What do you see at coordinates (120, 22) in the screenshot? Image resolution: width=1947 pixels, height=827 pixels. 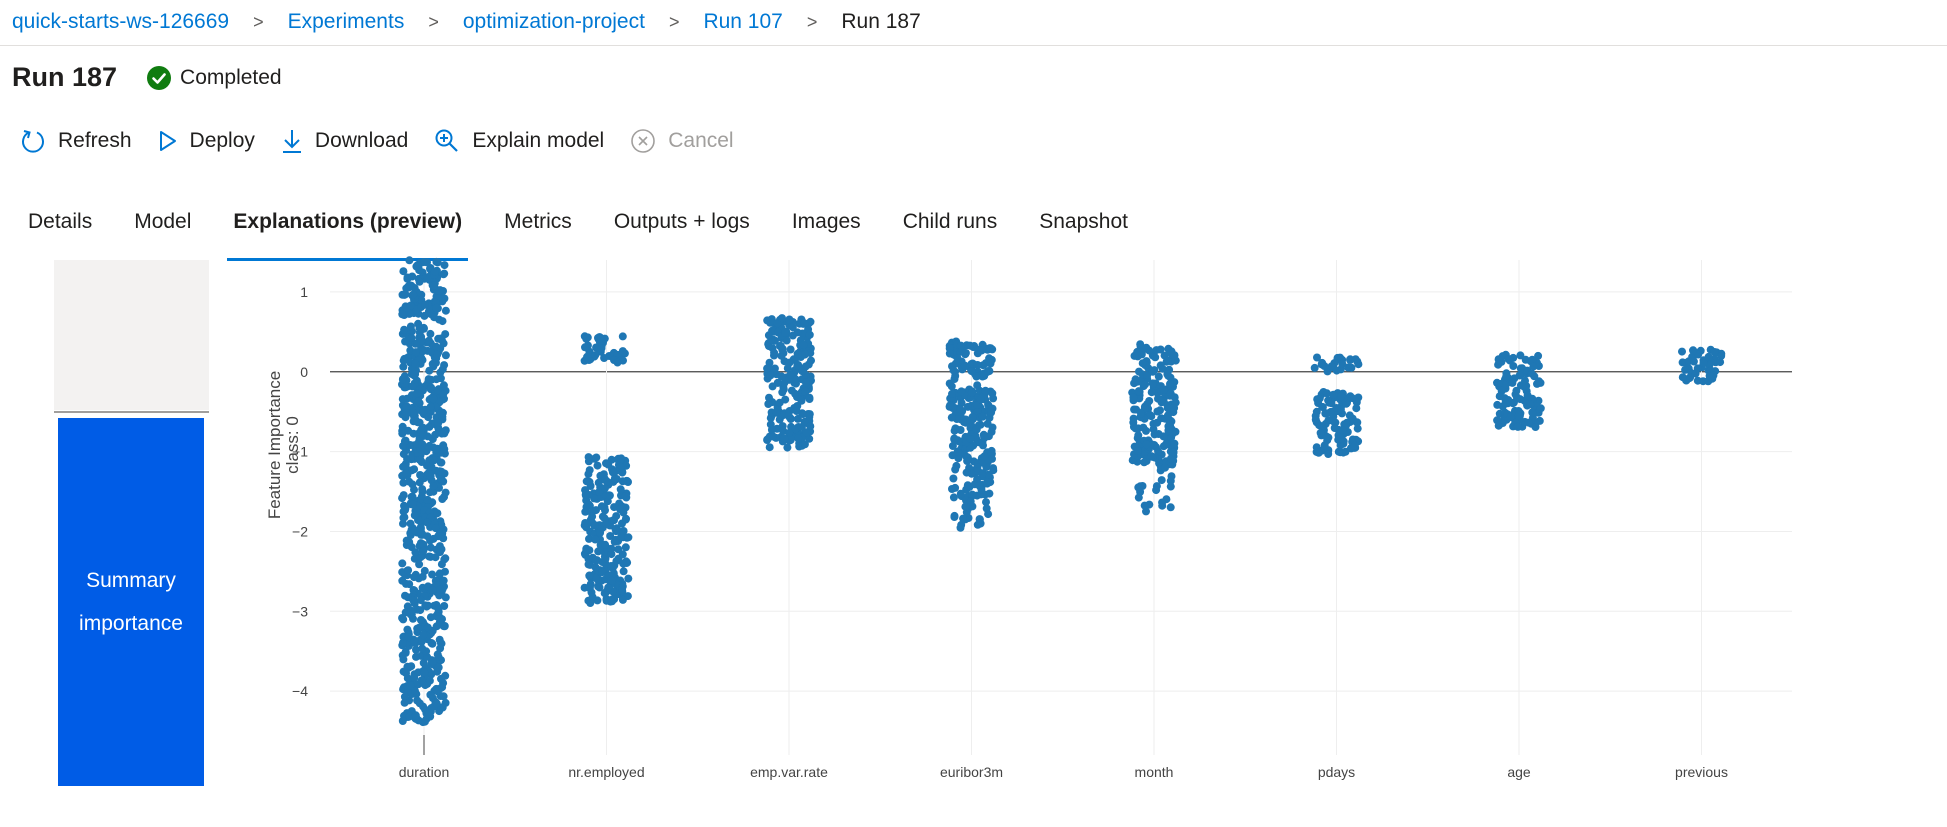 I see `breadcrumb-workspace: quick-starts-ws-126669` at bounding box center [120, 22].